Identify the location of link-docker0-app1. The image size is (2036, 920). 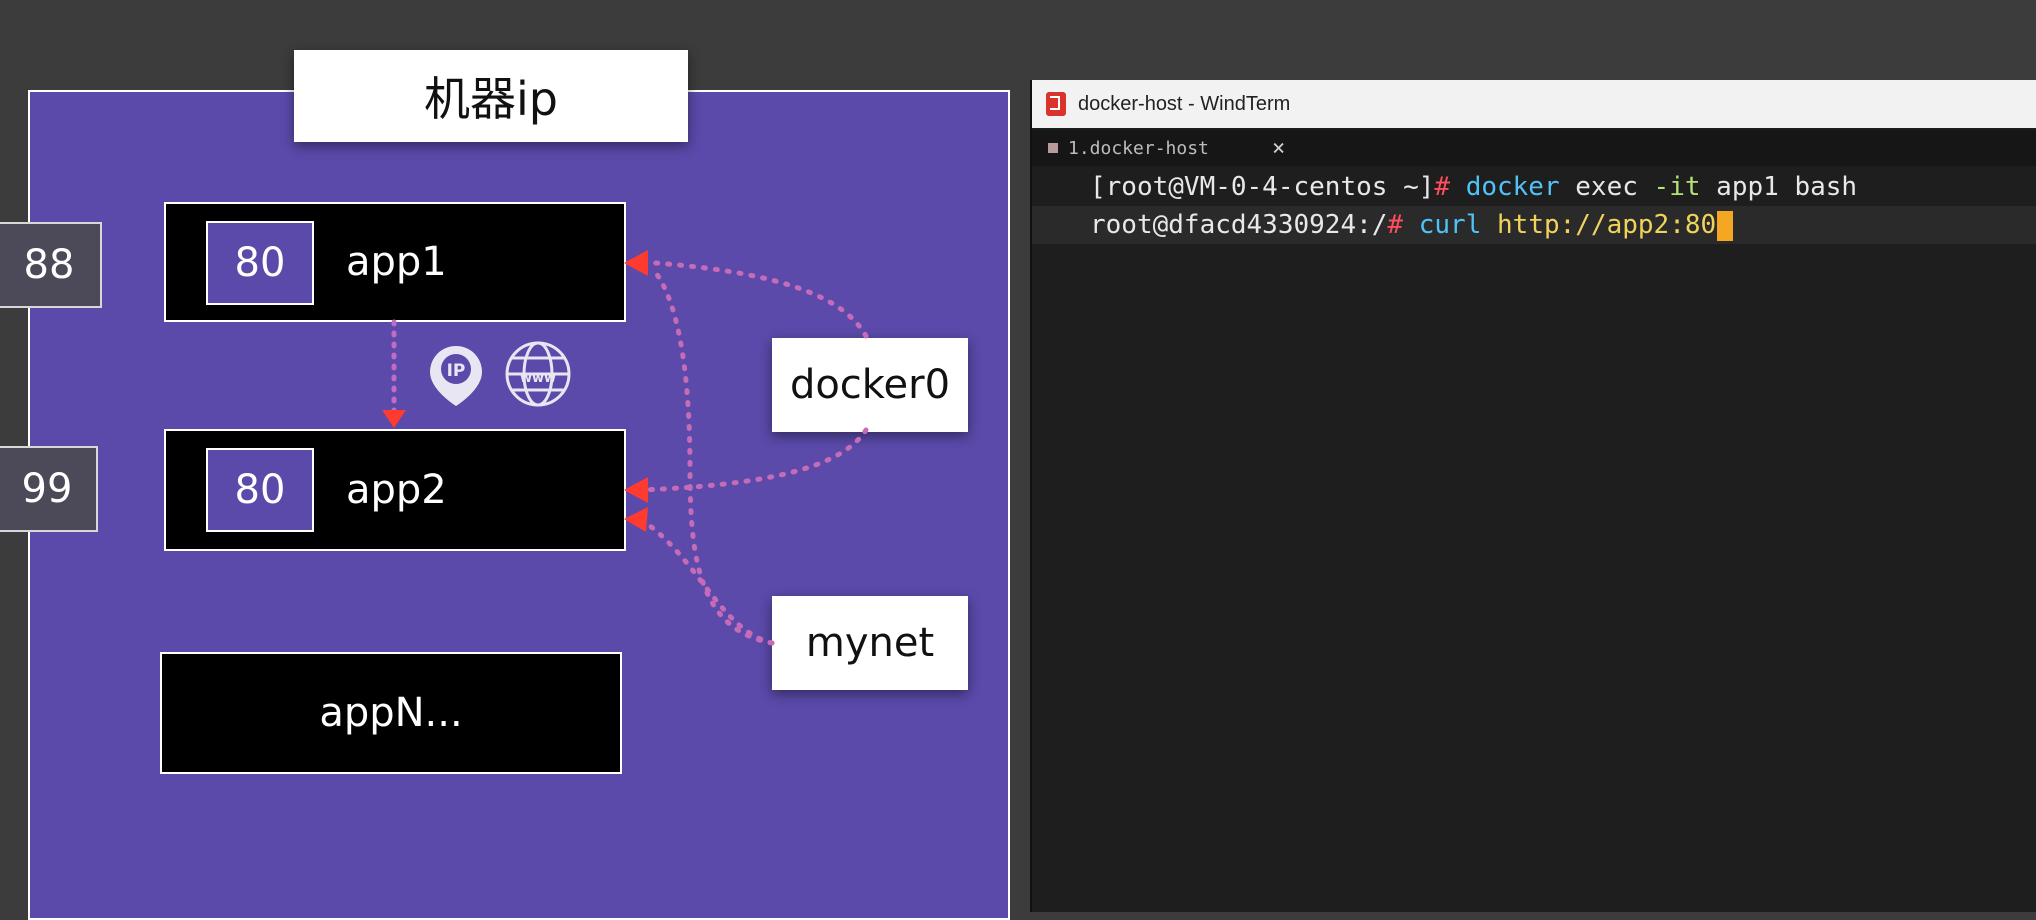
(754, 299).